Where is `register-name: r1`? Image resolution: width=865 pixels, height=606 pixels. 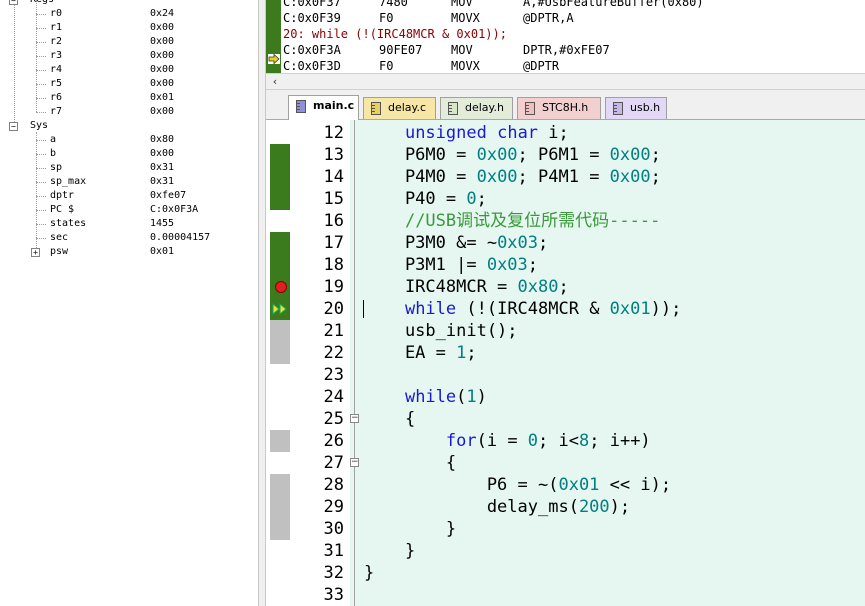 register-name: r1 is located at coordinates (56, 27).